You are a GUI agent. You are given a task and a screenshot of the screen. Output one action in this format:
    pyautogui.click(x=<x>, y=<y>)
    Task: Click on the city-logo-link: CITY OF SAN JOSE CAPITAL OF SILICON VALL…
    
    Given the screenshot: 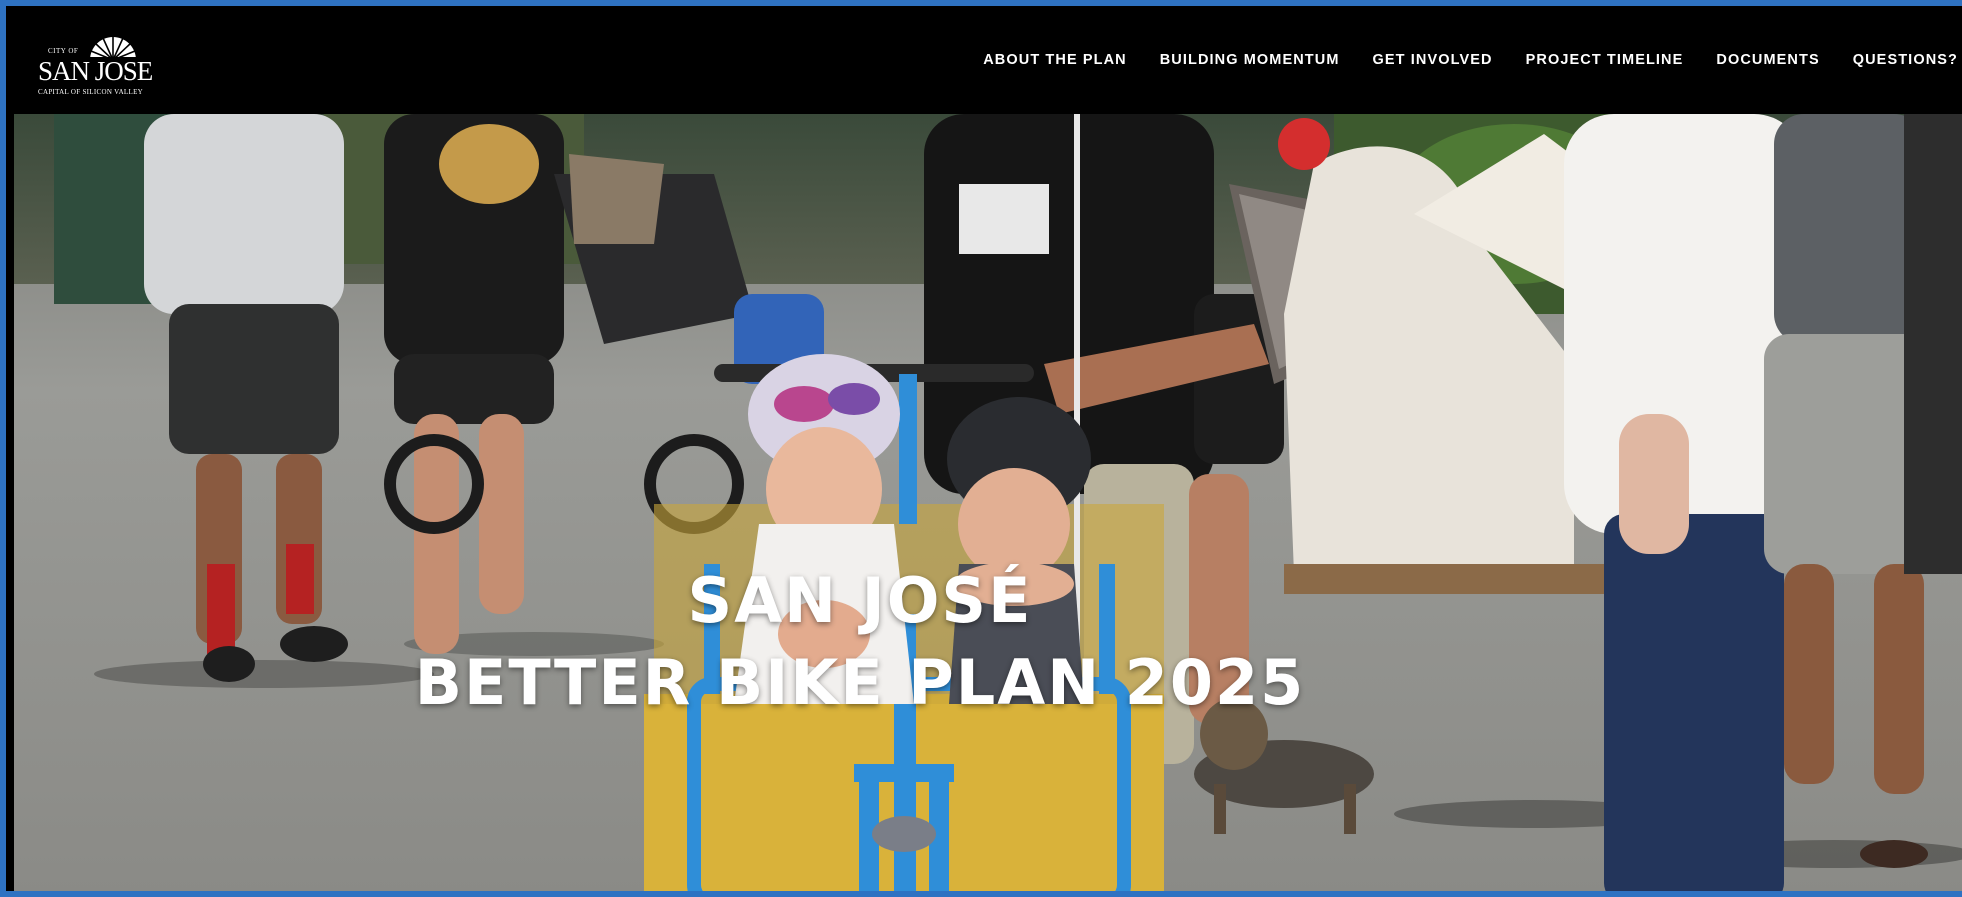 What is the action you would take?
    pyautogui.click(x=94, y=62)
    